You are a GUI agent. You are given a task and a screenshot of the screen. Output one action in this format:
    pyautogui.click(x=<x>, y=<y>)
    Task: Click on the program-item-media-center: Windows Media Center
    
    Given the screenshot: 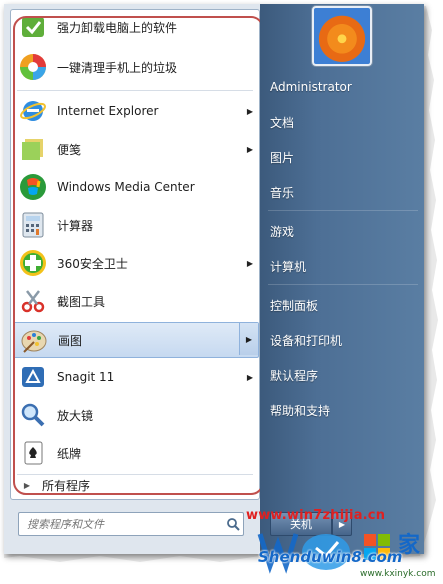 What is the action you would take?
    pyautogui.click(x=135, y=187)
    